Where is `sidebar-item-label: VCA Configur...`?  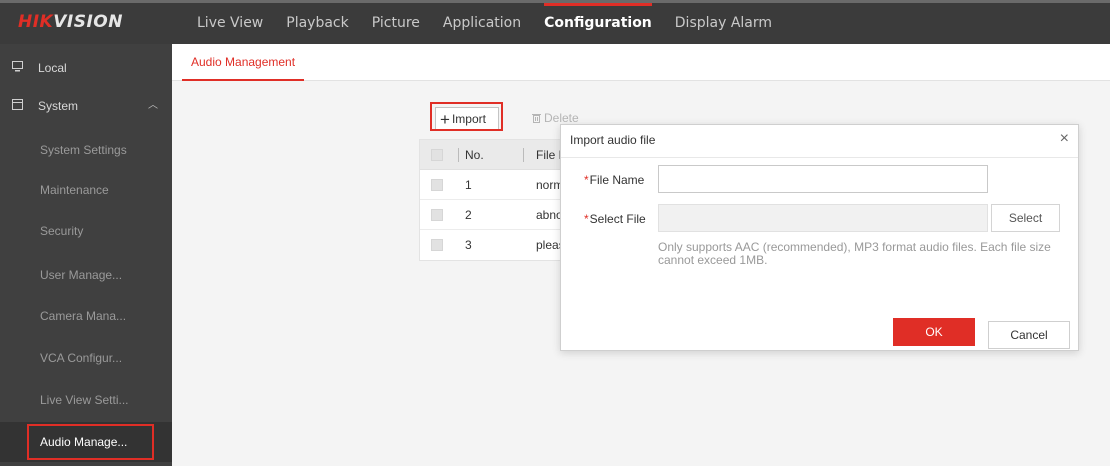
sidebar-item-label: VCA Configur... is located at coordinates (81, 358).